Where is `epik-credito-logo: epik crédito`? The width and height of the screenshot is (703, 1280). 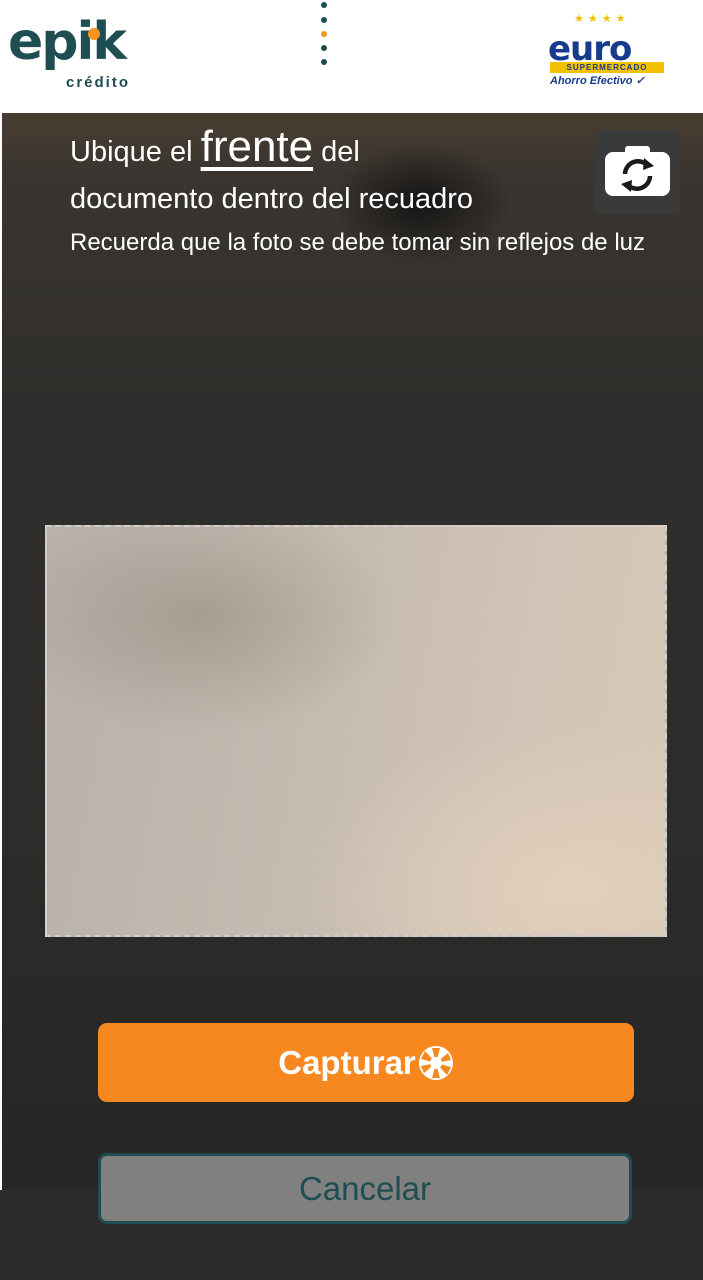 epik-credito-logo: epik crédito is located at coordinates (73, 51).